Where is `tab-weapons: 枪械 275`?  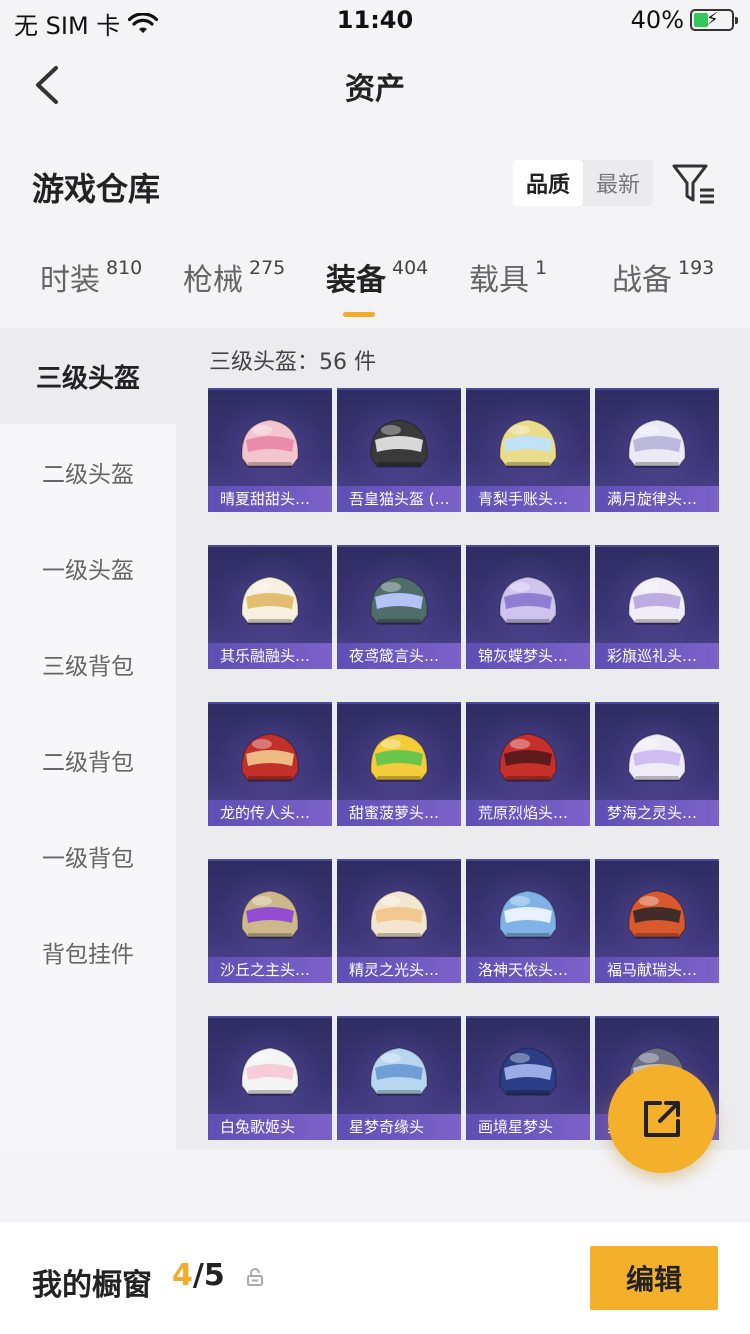 tab-weapons: 枪械 275 is located at coordinates (234, 277).